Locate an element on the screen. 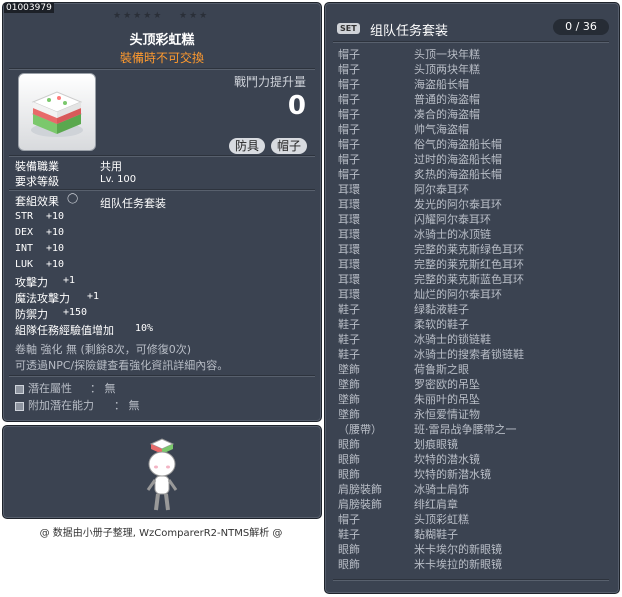 This screenshot has width=622, height=597. set-item-name: 米卡埃拉的新眼镜 is located at coordinates (458, 564).